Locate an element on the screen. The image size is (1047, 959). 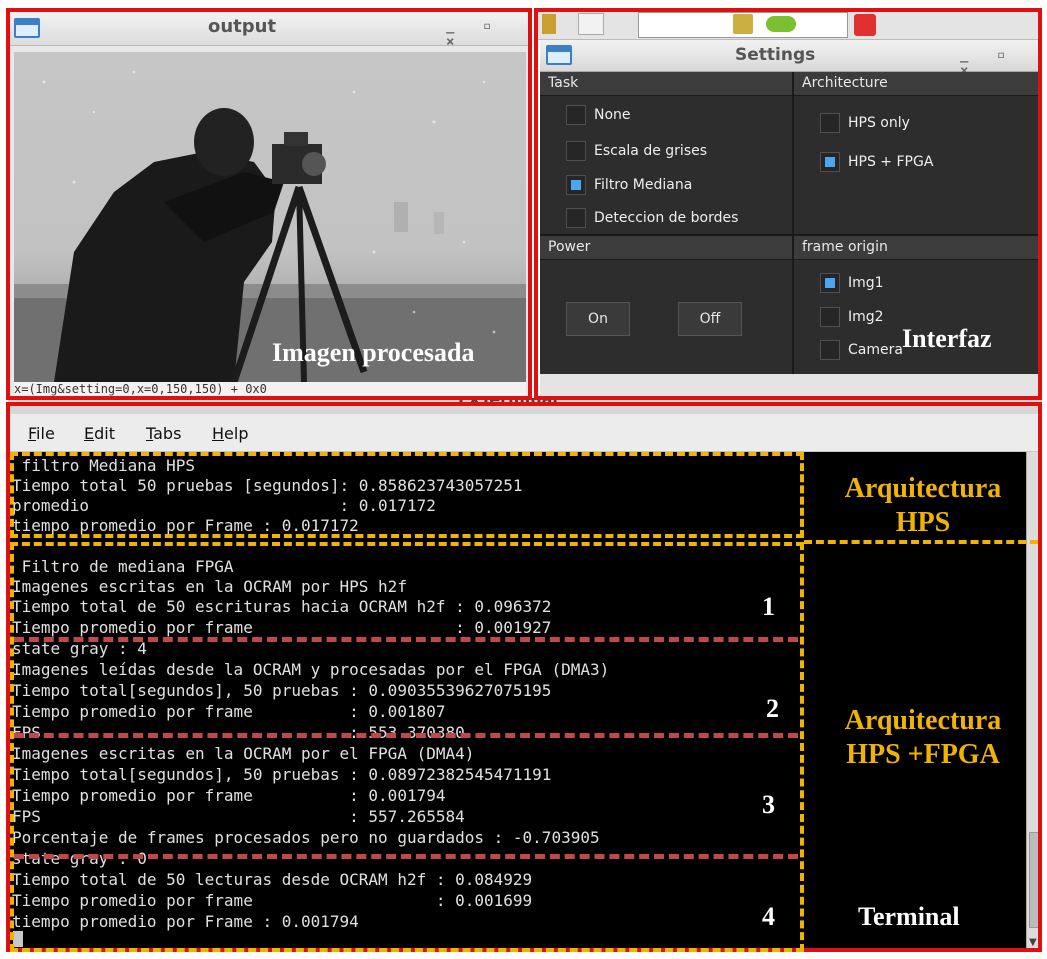
label-line: HPS +FPGA is located at coordinates (923, 754).